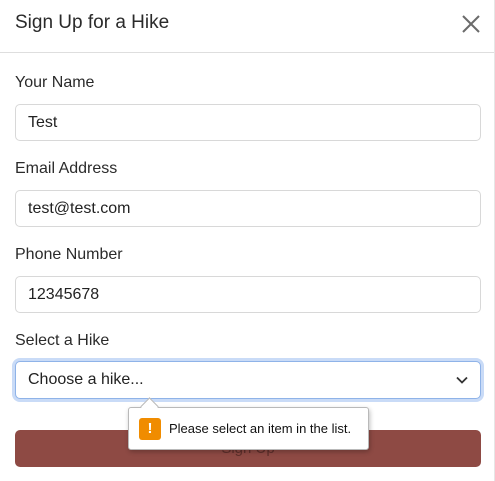 This screenshot has height=481, width=495. What do you see at coordinates (248, 122) in the screenshot?
I see `name-input: Test` at bounding box center [248, 122].